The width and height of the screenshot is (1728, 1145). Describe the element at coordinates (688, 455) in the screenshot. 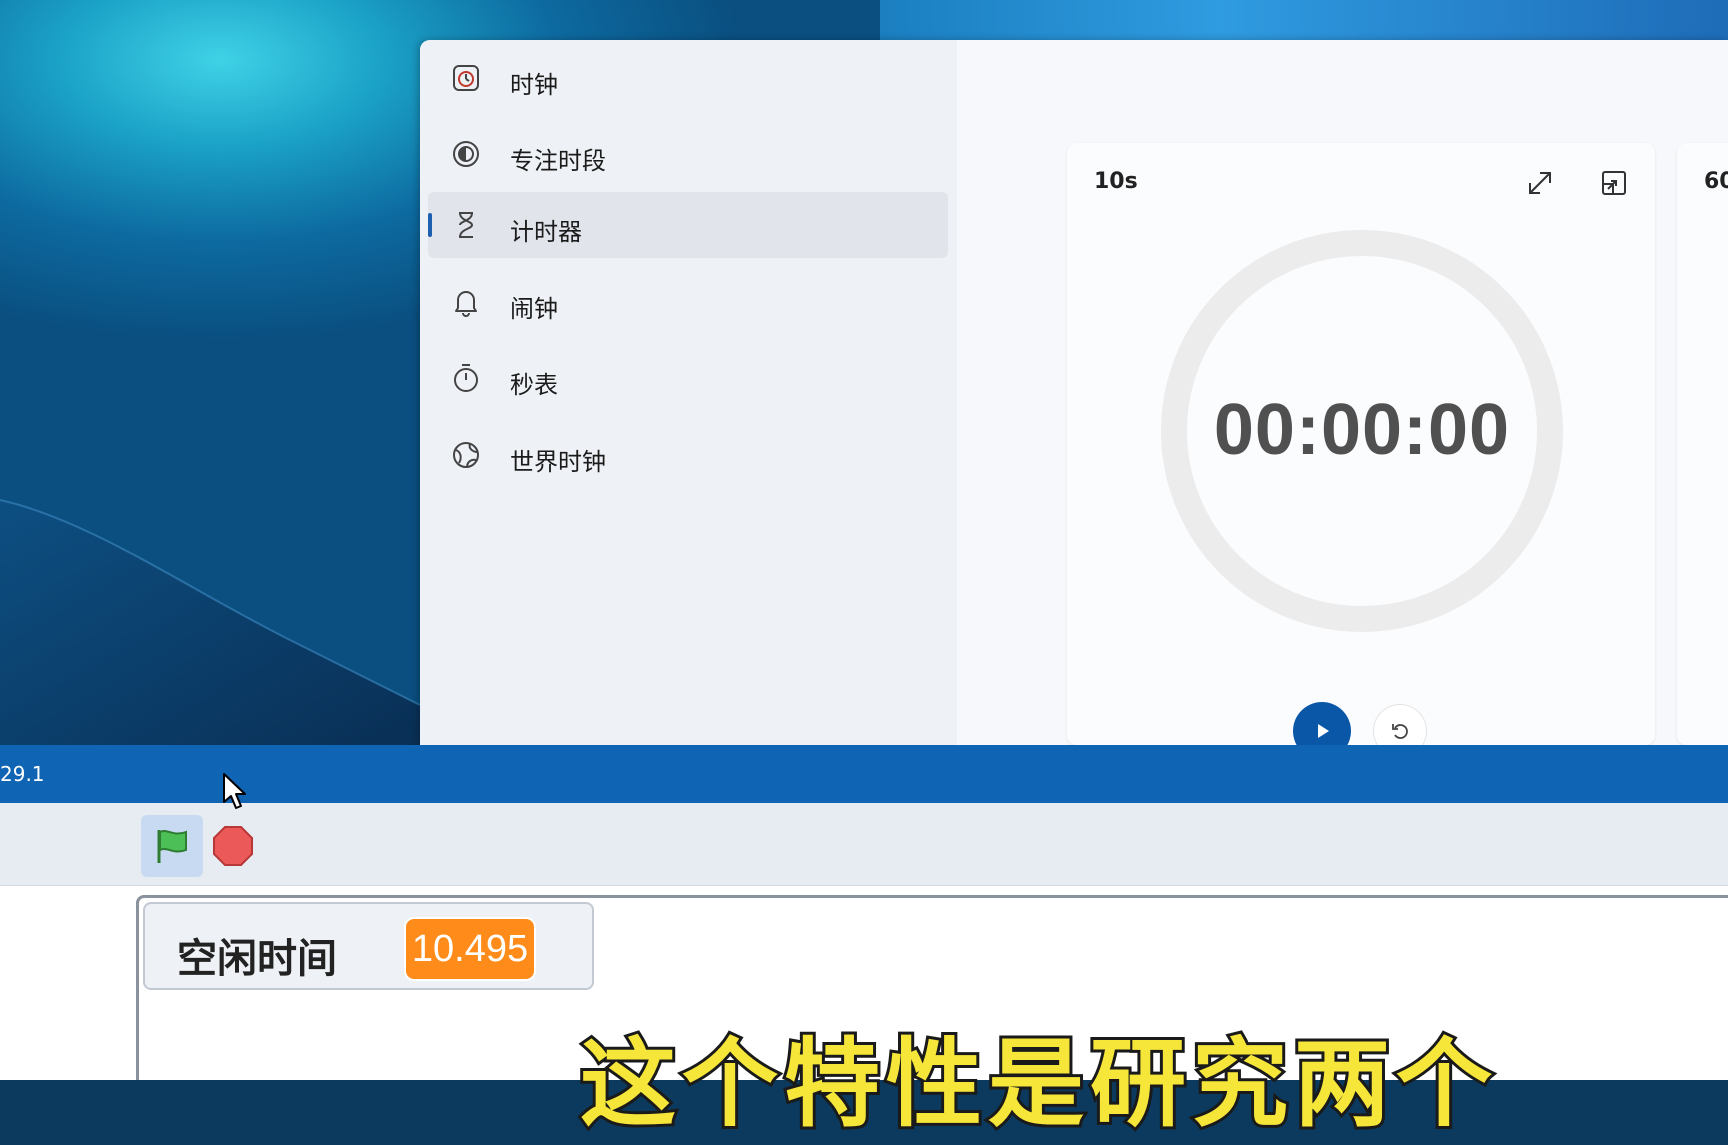

I see `nav-item-world-clock: 世界时钟` at that location.